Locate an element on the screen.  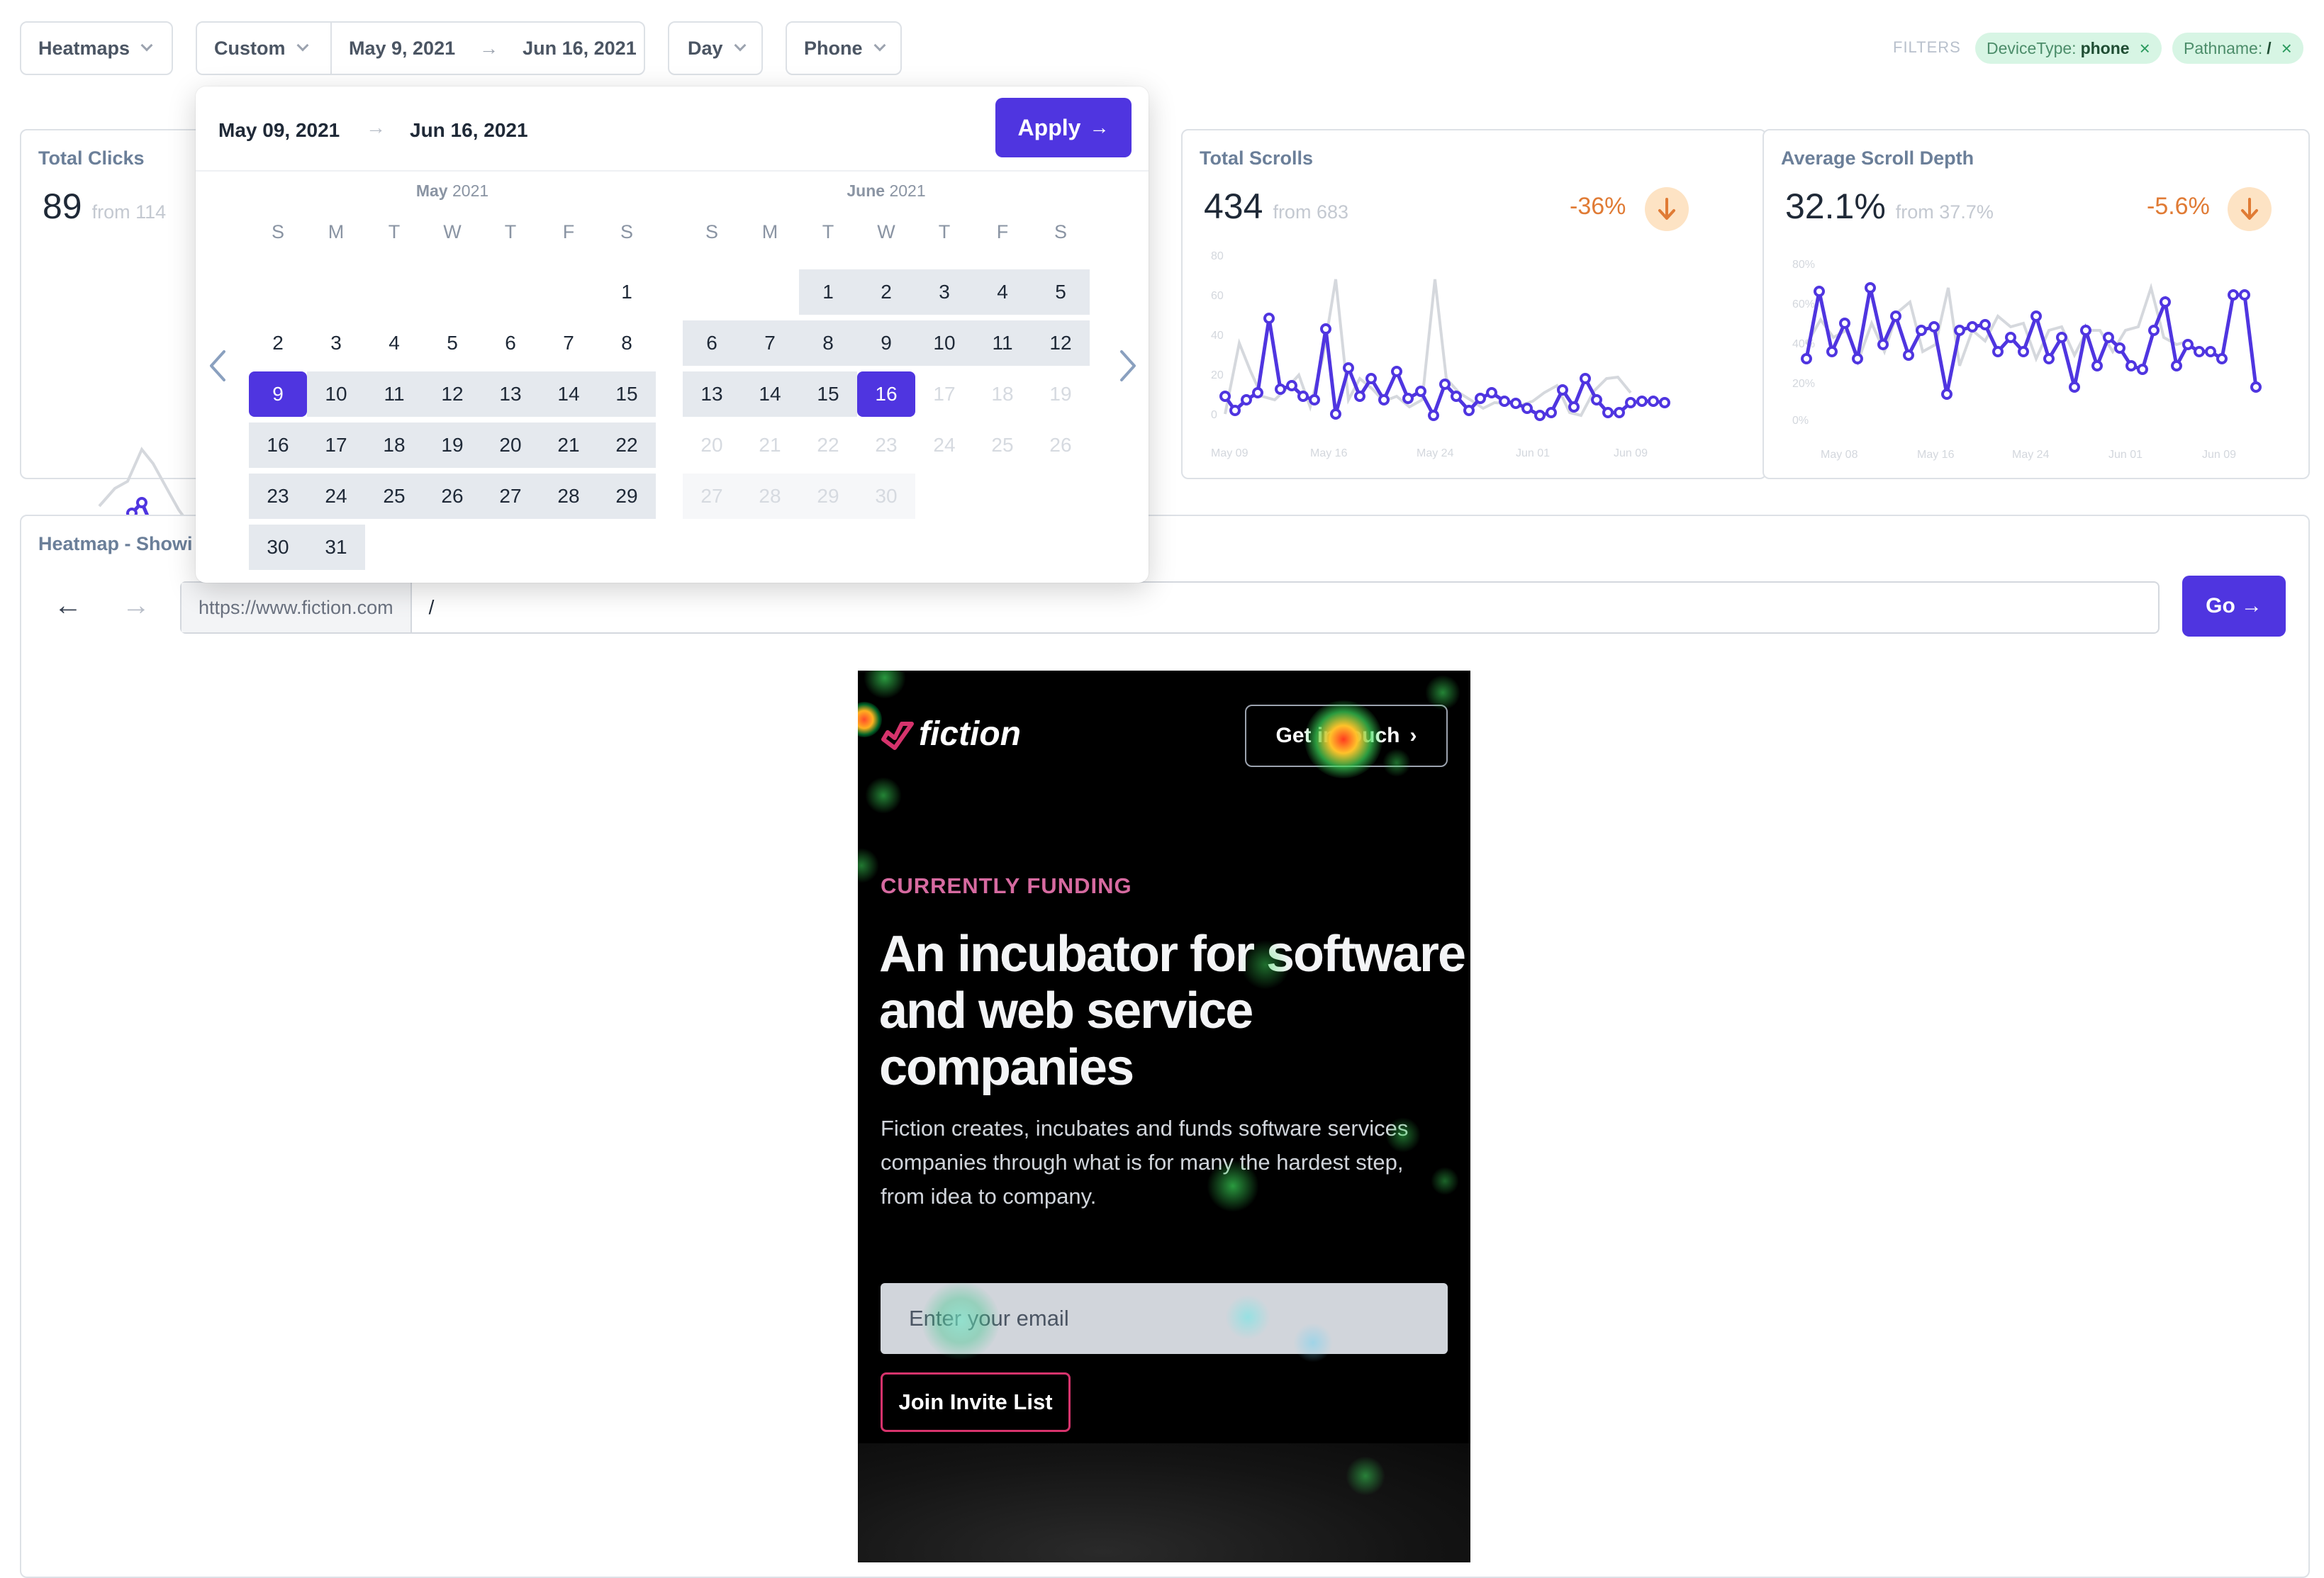
calendar-day: 18 is located at coordinates (394, 445).